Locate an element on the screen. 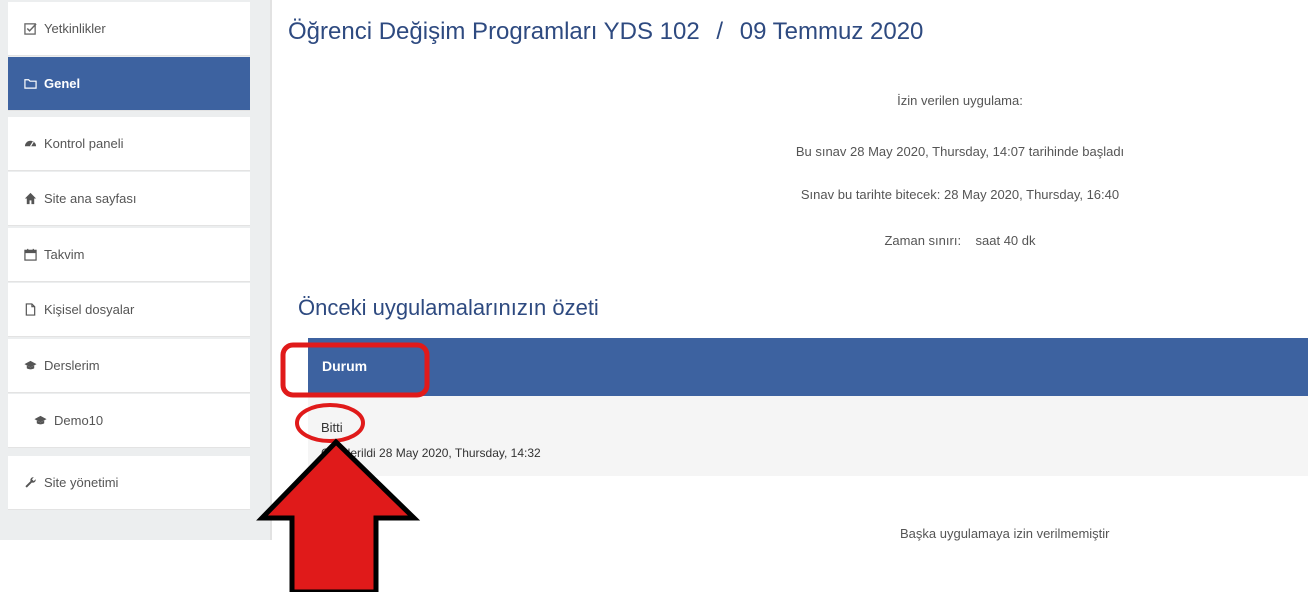 The height and width of the screenshot is (592, 1308). breadcrumb-quiz: 09 Temmuz 2020 is located at coordinates (832, 31).